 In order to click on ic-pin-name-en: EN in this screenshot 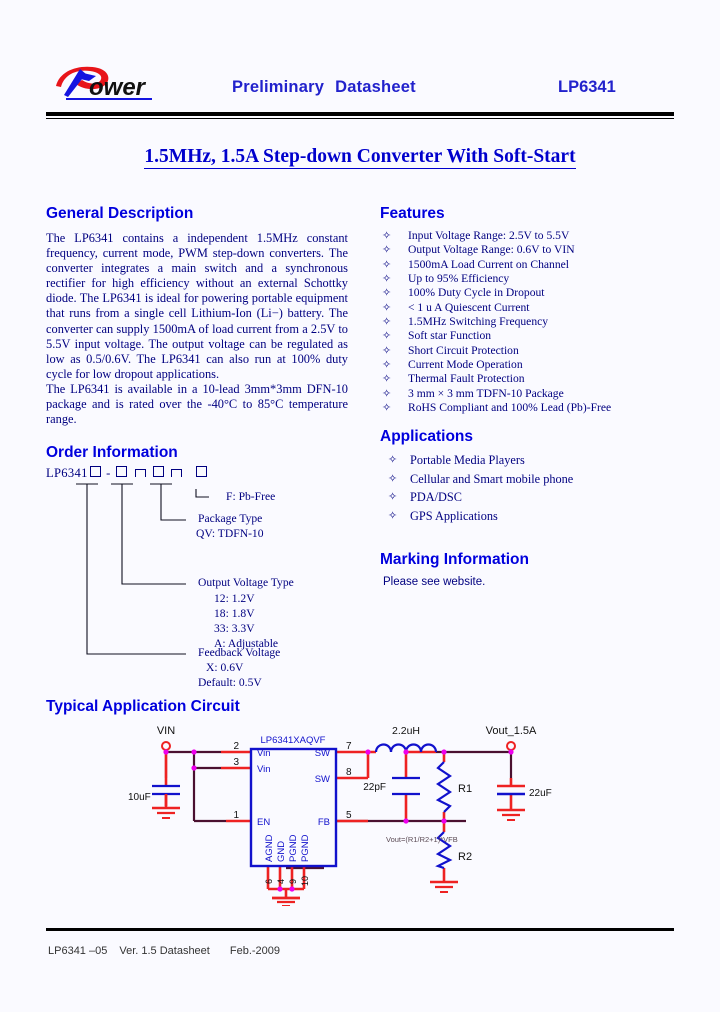, I will do `click(263, 822)`.